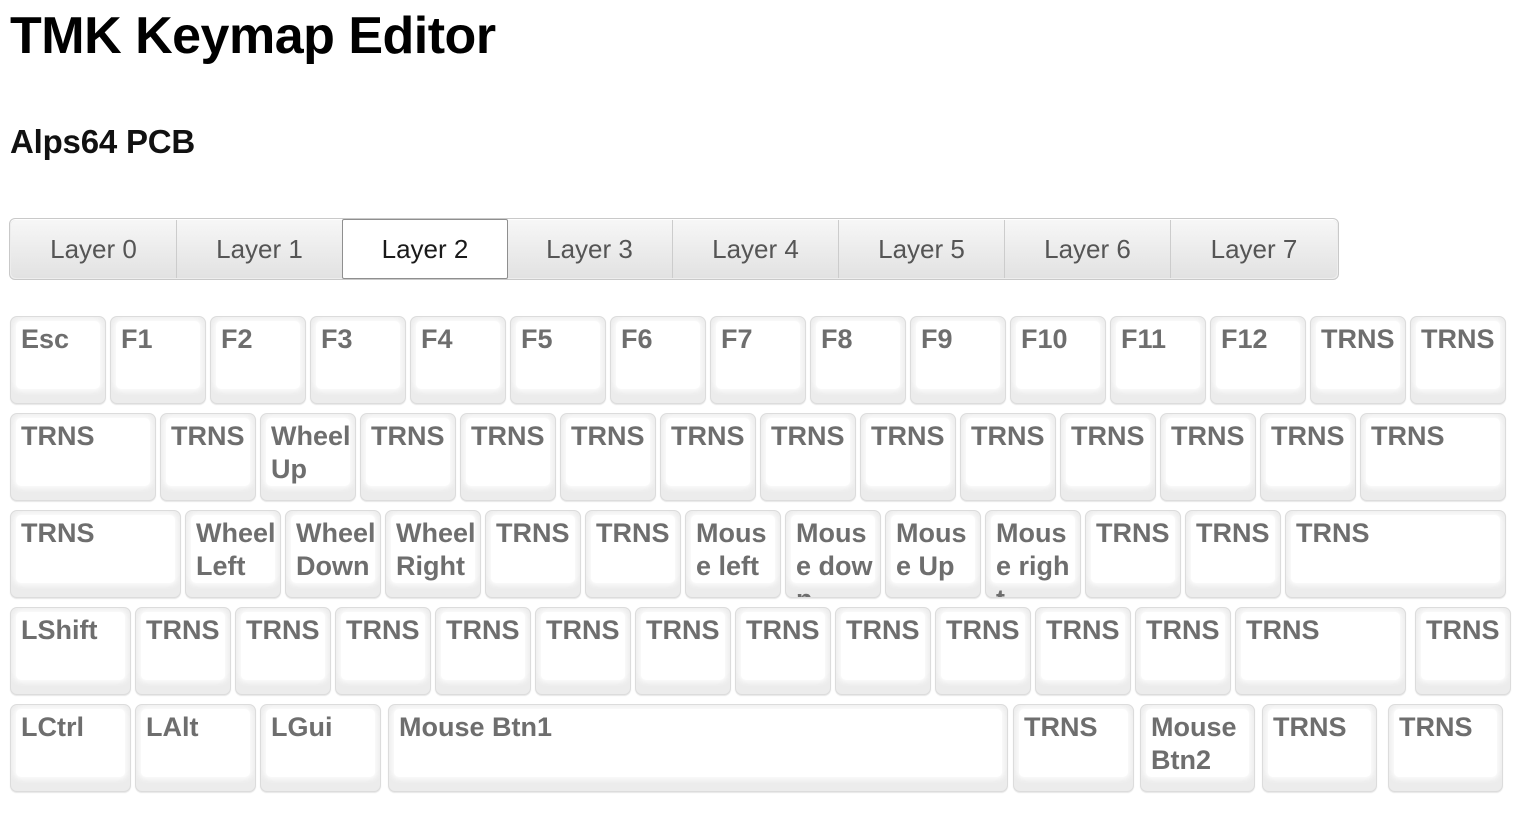 The image size is (1524, 840). Describe the element at coordinates (195, 748) in the screenshot. I see `key-cell: LAlt` at that location.